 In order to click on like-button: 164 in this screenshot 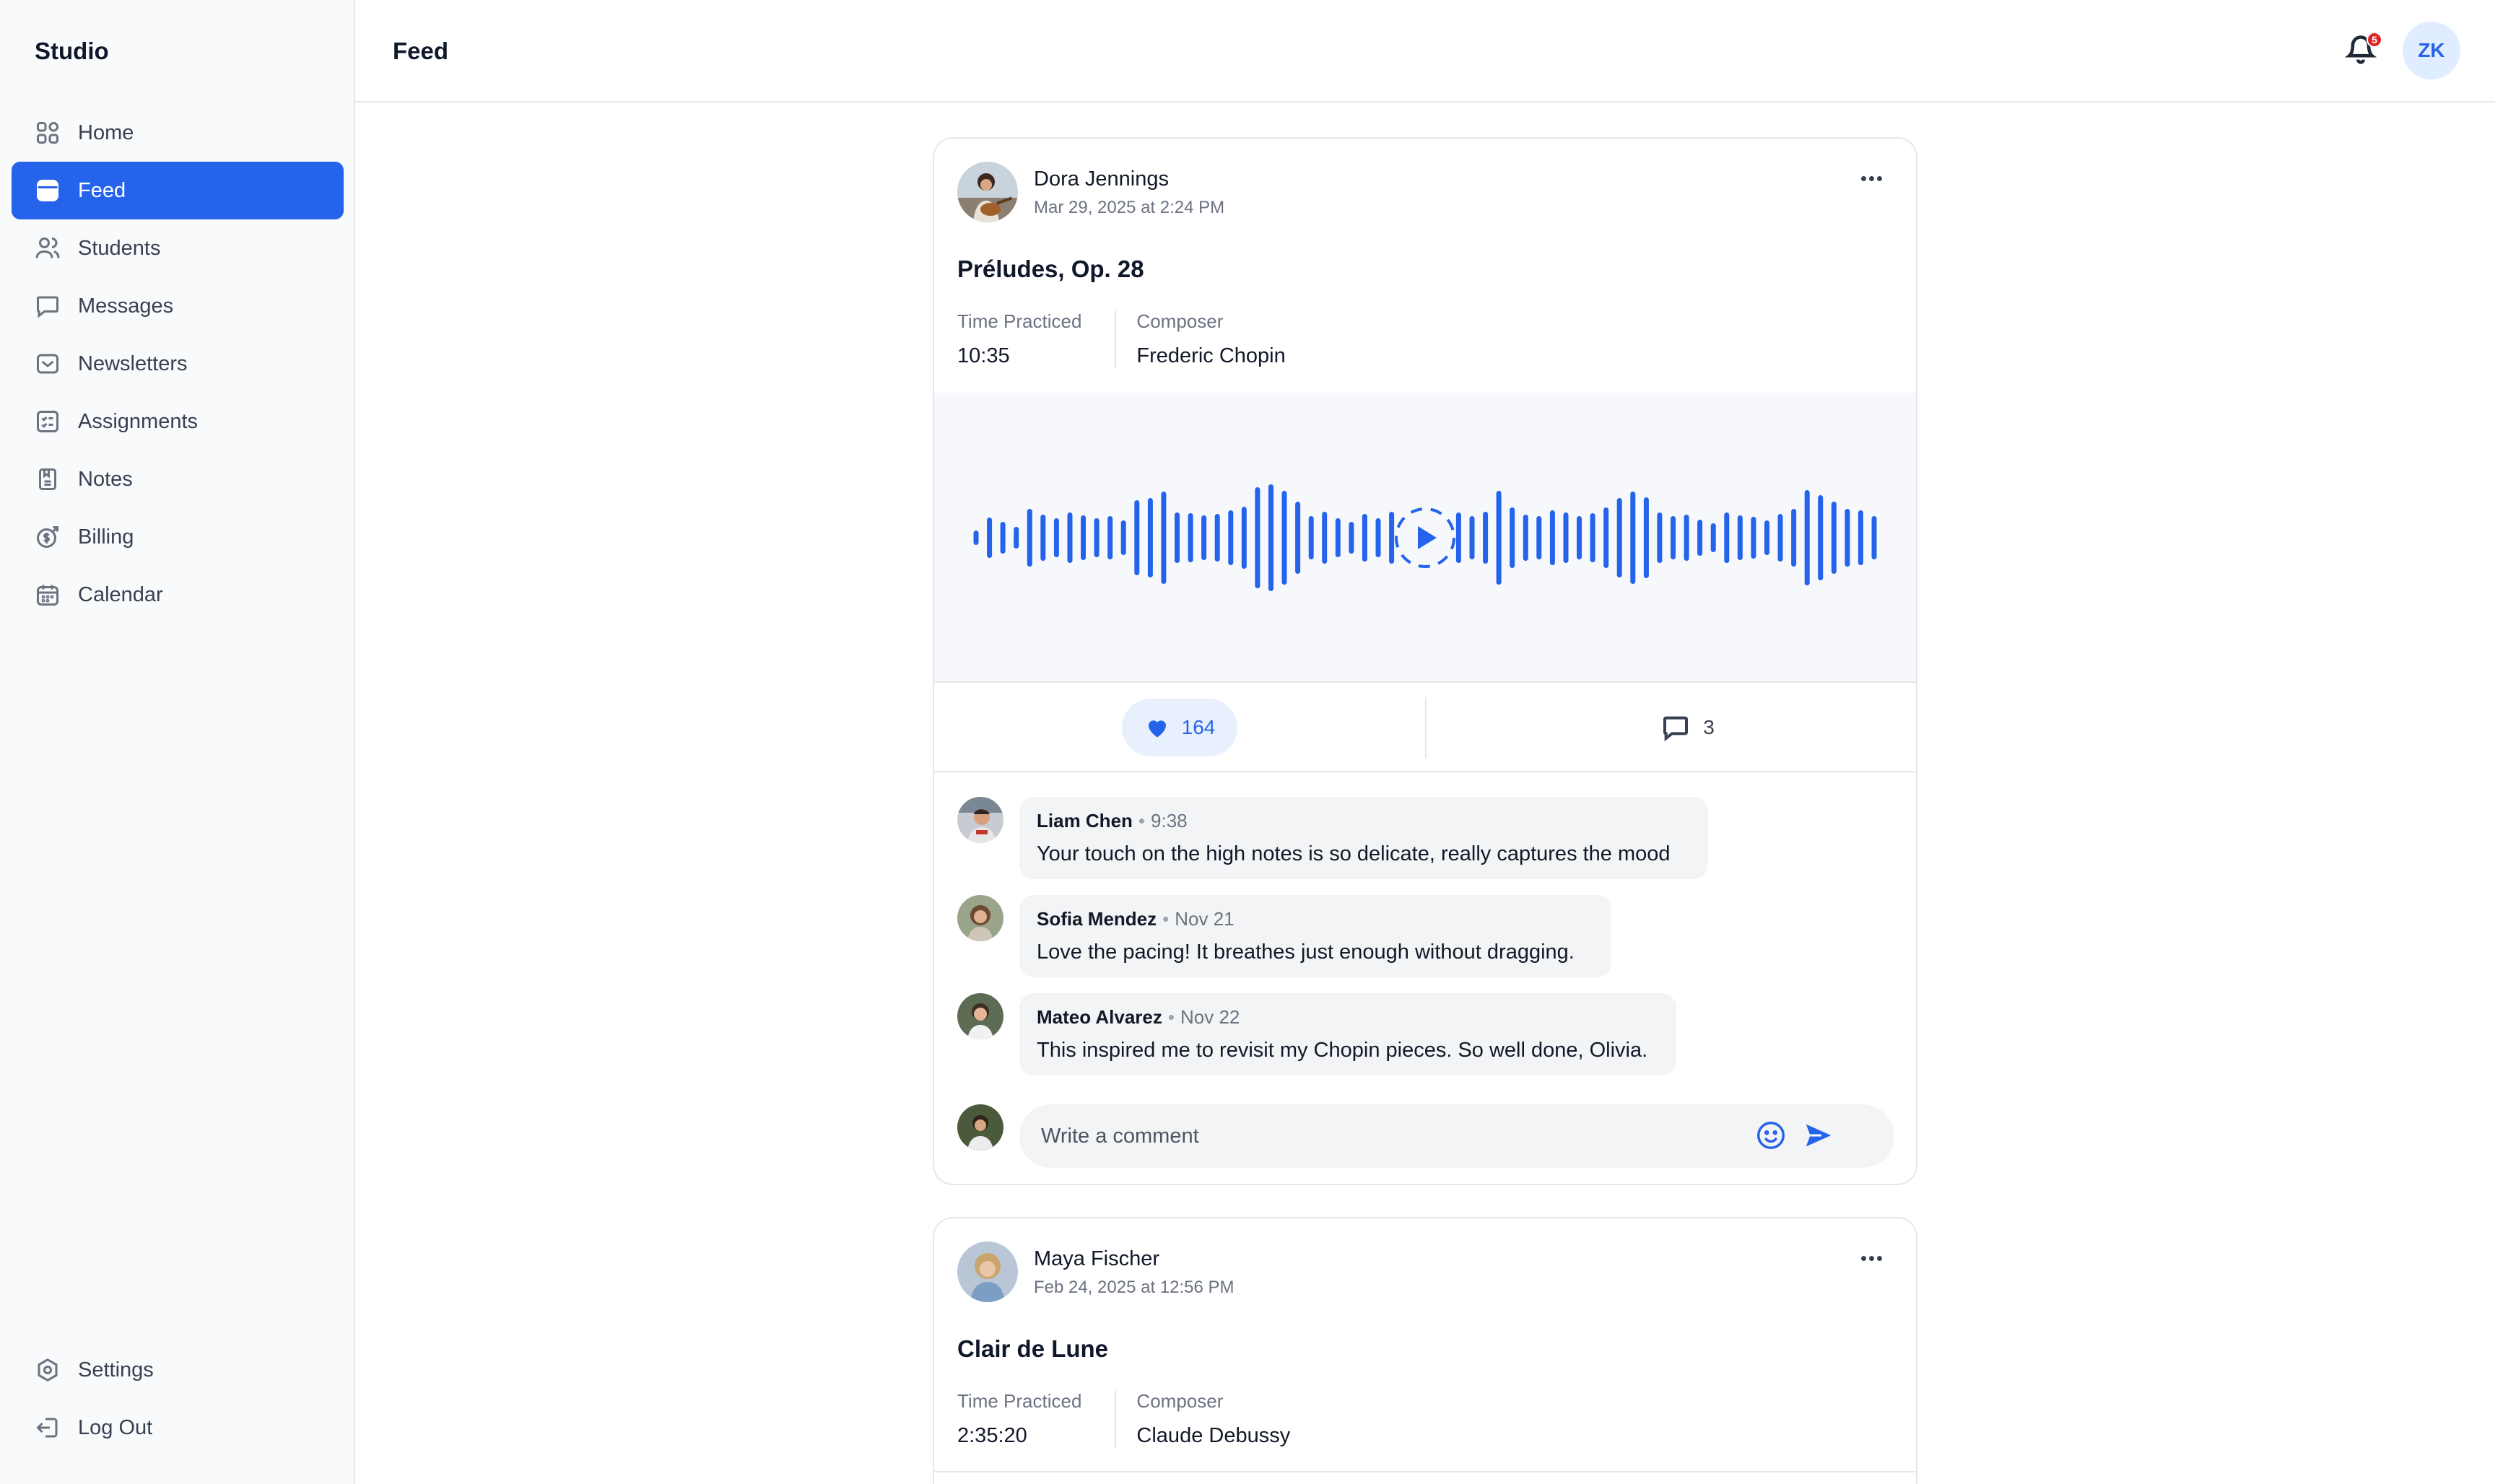, I will do `click(1179, 727)`.